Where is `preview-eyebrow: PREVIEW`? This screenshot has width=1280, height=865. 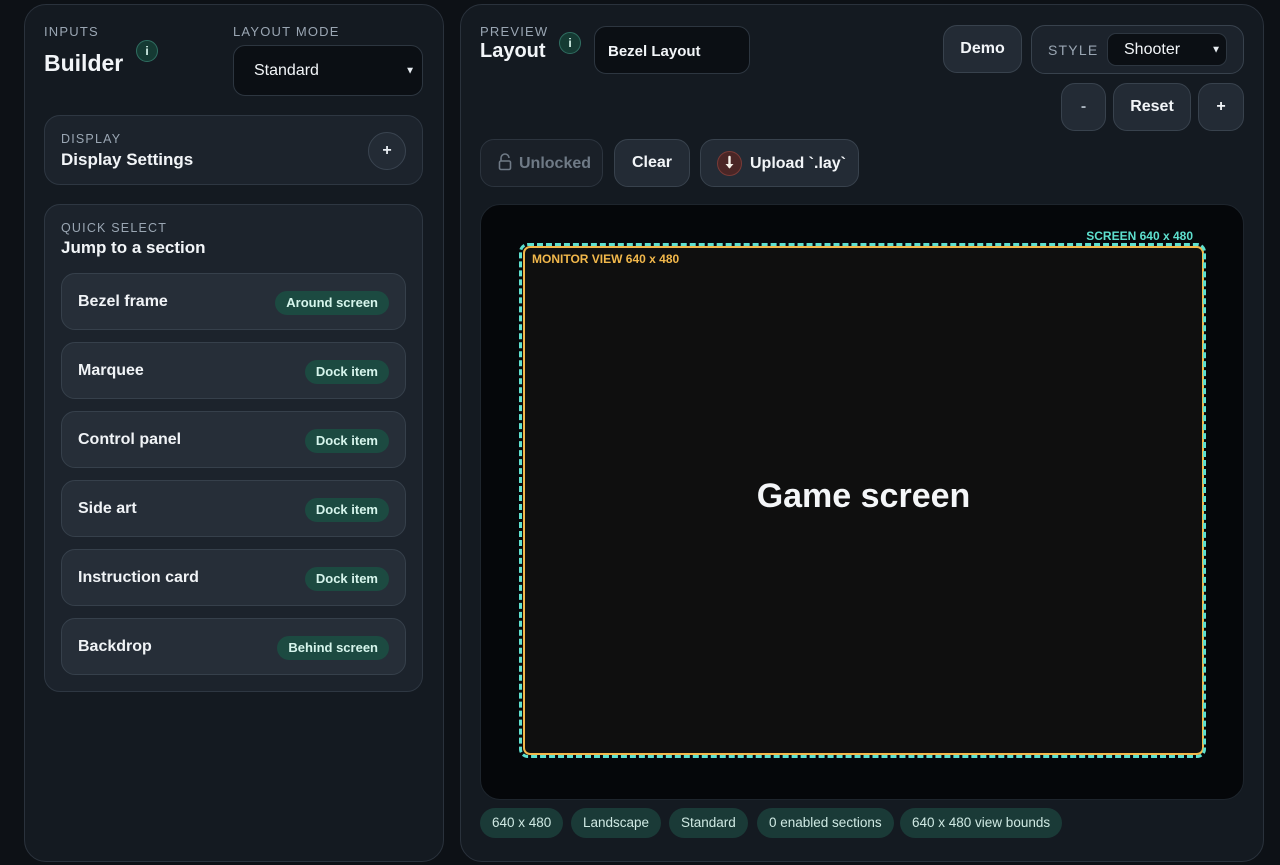
preview-eyebrow: PREVIEW is located at coordinates (514, 31).